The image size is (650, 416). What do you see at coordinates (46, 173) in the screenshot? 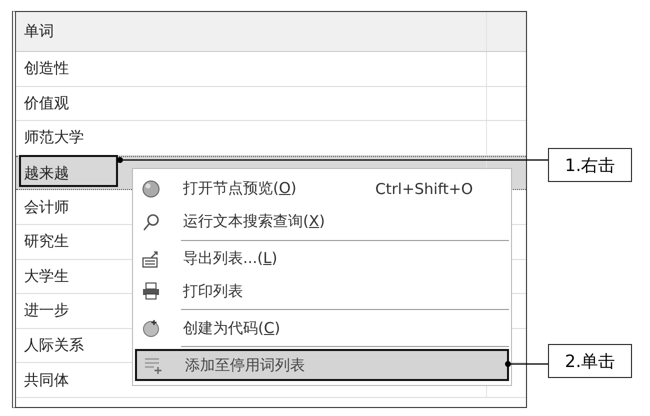
I see `table-cell: 越来越` at bounding box center [46, 173].